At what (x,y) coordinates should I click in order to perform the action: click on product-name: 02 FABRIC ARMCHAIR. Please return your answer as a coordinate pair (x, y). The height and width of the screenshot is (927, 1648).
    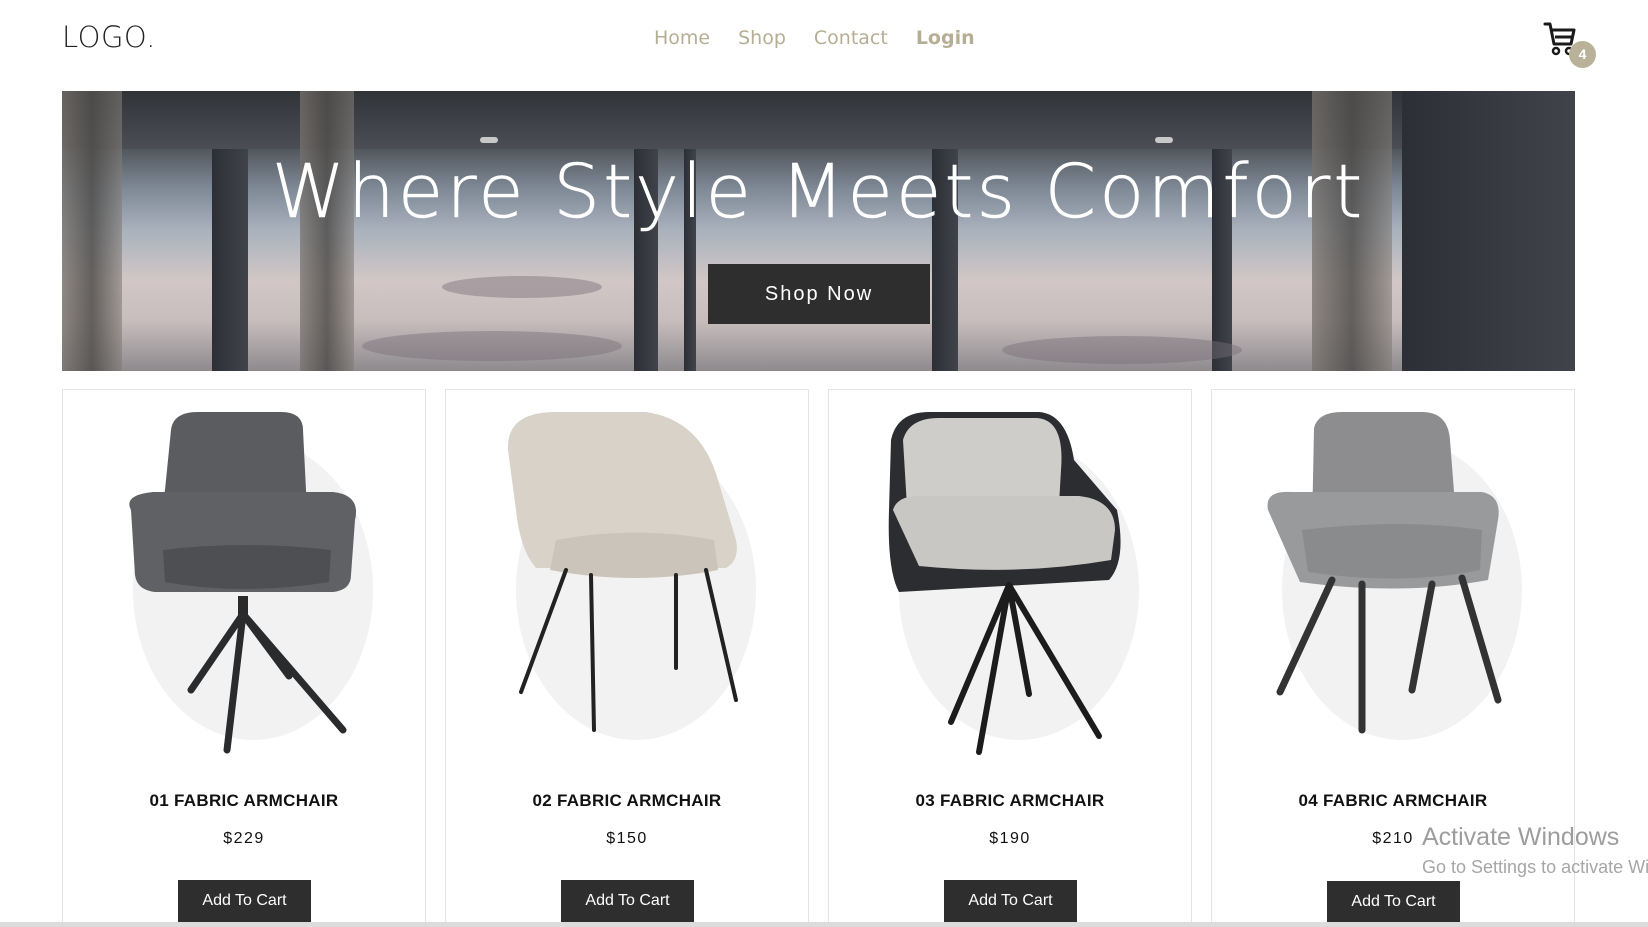
    Looking at the image, I should click on (627, 801).